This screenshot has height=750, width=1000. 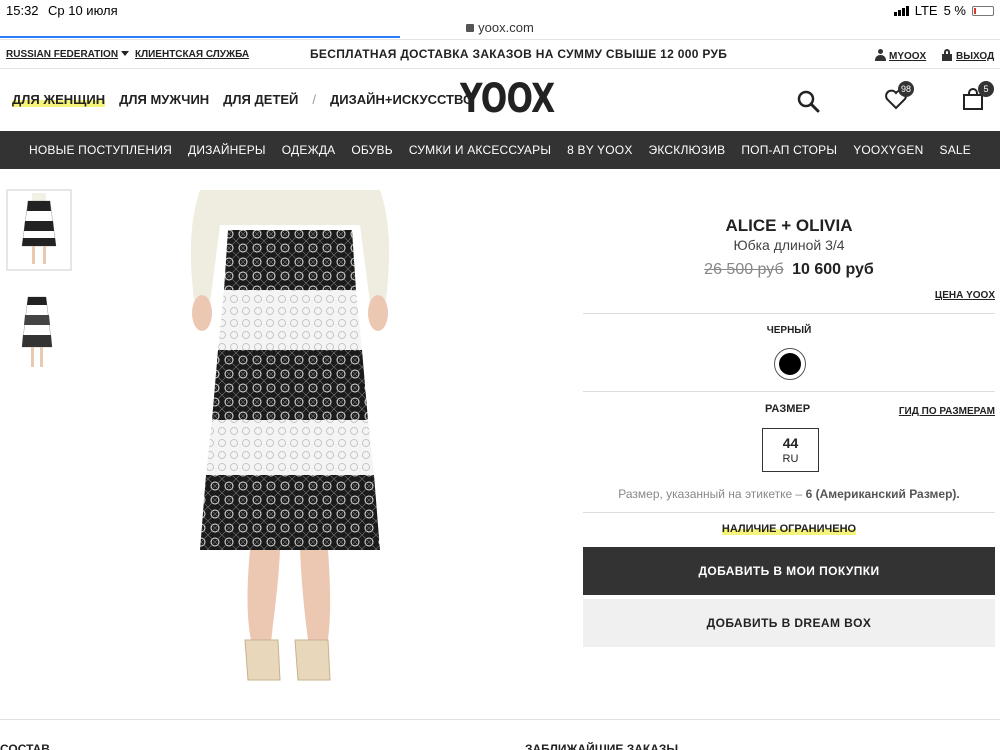 What do you see at coordinates (25, 746) in the screenshot?
I see `composition-heading: СОСТАВ` at bounding box center [25, 746].